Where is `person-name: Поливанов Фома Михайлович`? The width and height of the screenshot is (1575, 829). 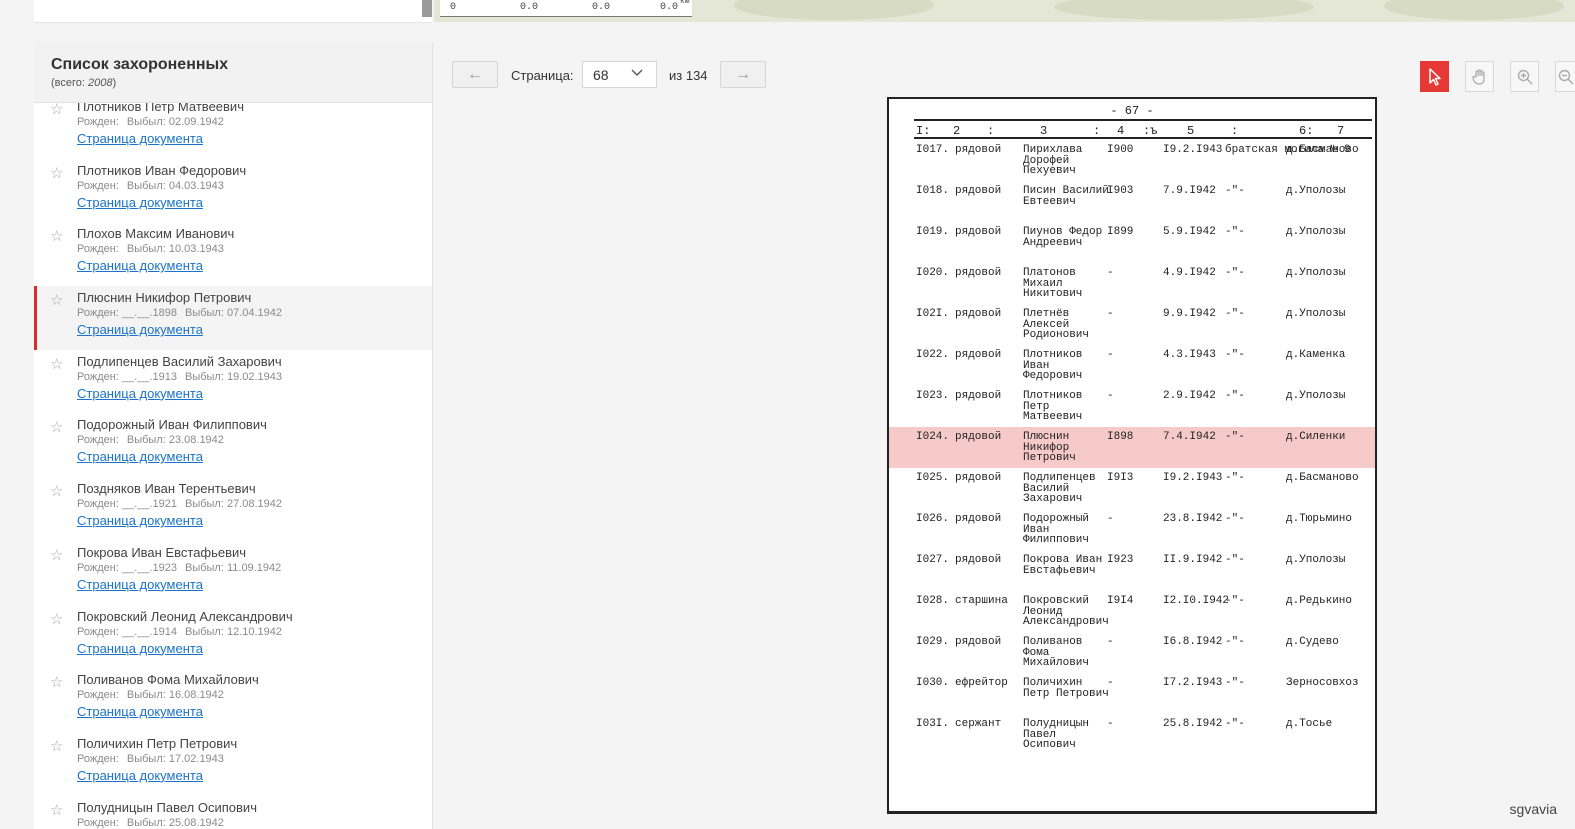
person-name: Поливанов Фома Михайлович is located at coordinates (168, 680).